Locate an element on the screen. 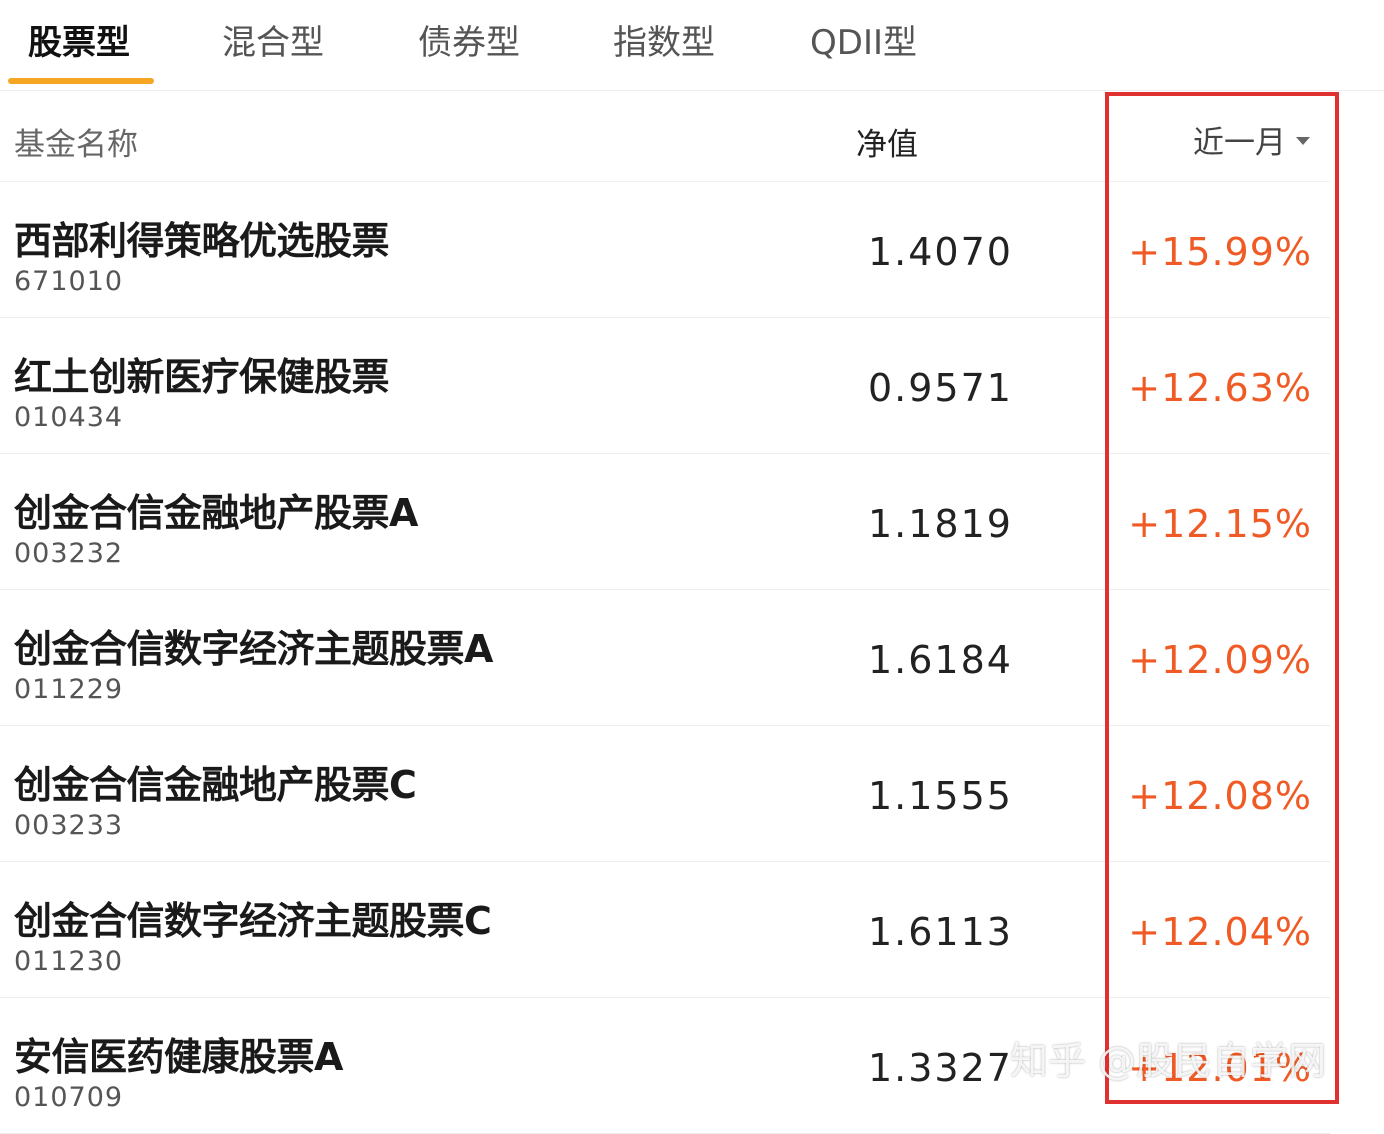  fund-type-tabs: 股票型 混合型 债券型 指数型 QDII型 is located at coordinates (692, 45).